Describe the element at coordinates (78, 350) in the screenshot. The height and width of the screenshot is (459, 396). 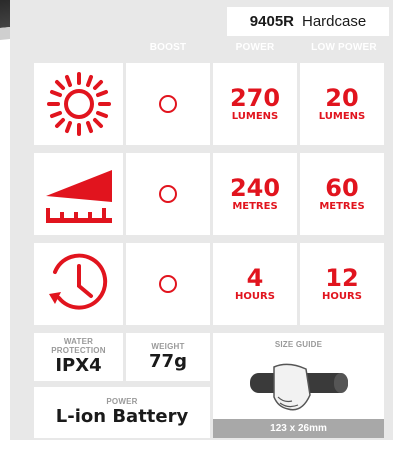
I see `water-protection-label-line2: PROTECTION` at that location.